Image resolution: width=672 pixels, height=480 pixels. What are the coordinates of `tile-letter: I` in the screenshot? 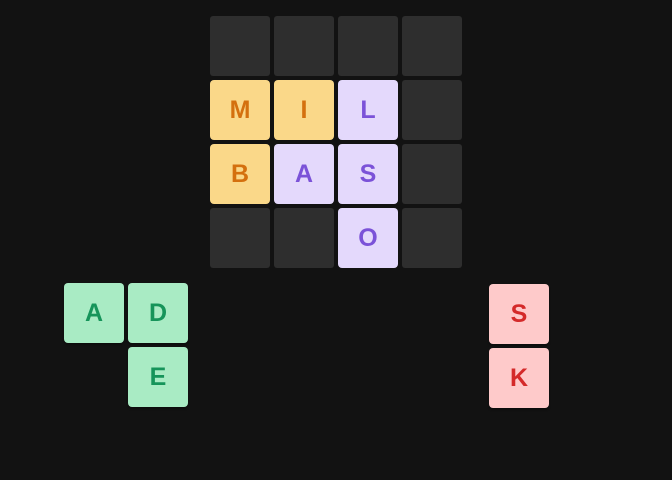 It's located at (304, 109).